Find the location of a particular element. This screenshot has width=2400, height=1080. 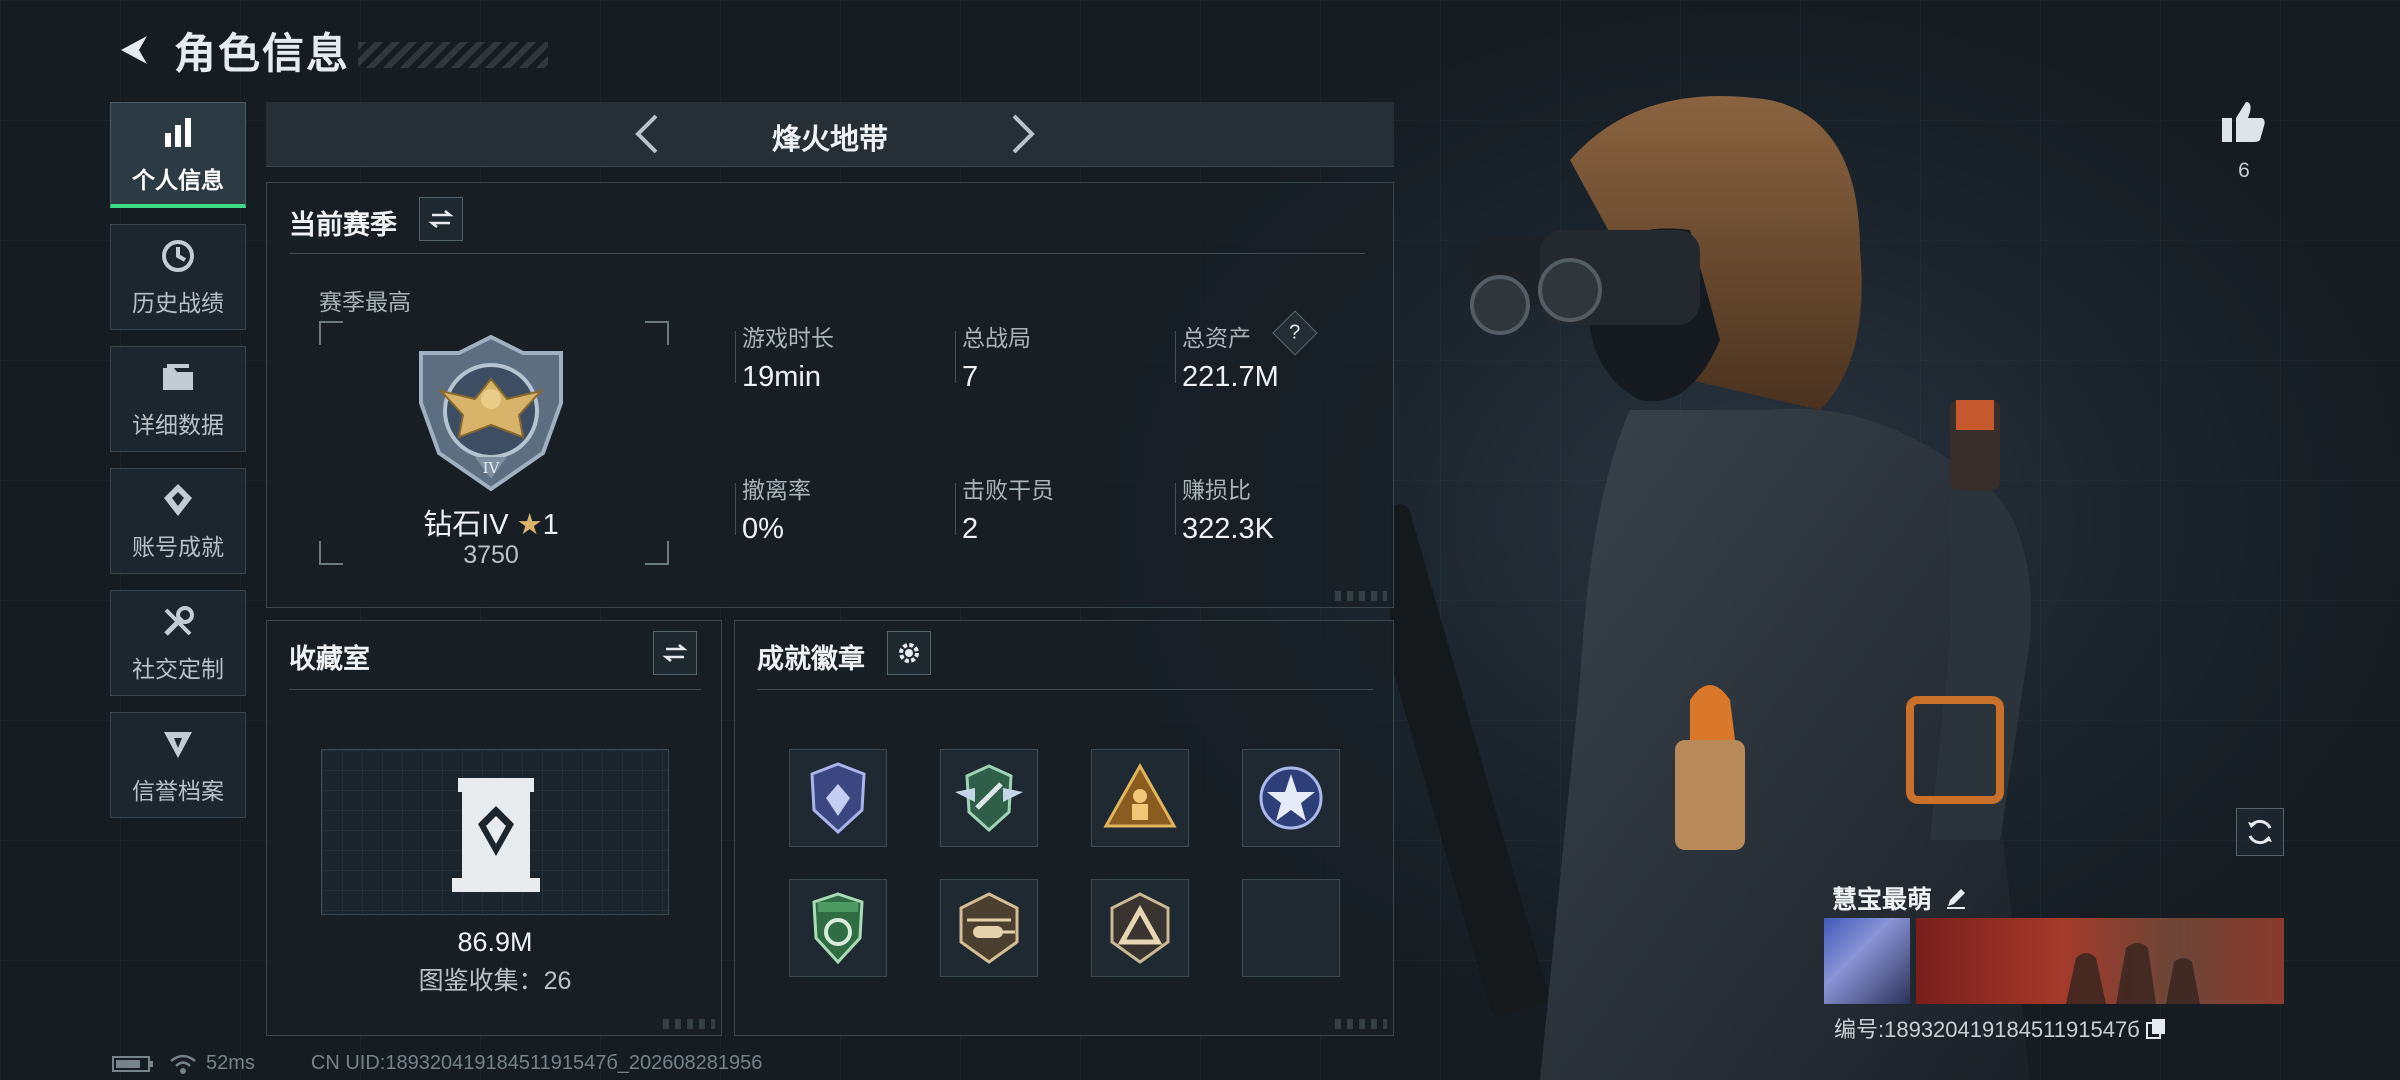

squad-silhouettes is located at coordinates (2133, 973).